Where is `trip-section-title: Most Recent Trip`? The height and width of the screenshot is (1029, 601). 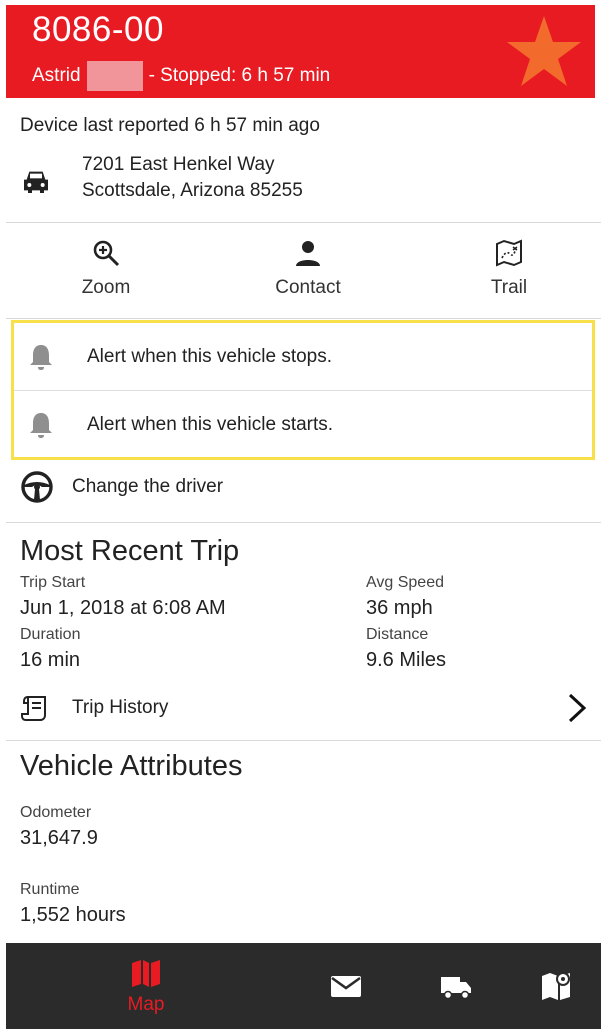 trip-section-title: Most Recent Trip is located at coordinates (130, 551).